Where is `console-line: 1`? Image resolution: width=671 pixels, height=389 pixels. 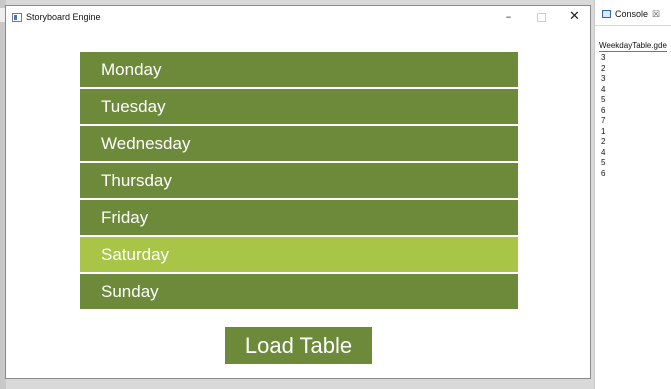
console-line: 1 is located at coordinates (603, 131).